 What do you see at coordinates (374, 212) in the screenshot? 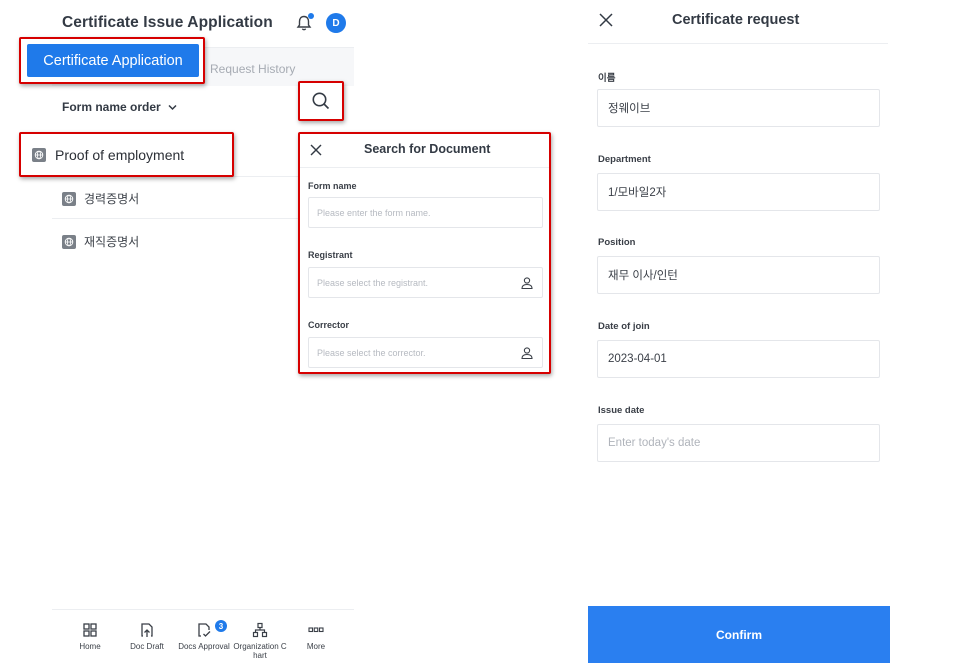
I see `form-name-placeholder: Please enter the form name.` at bounding box center [374, 212].